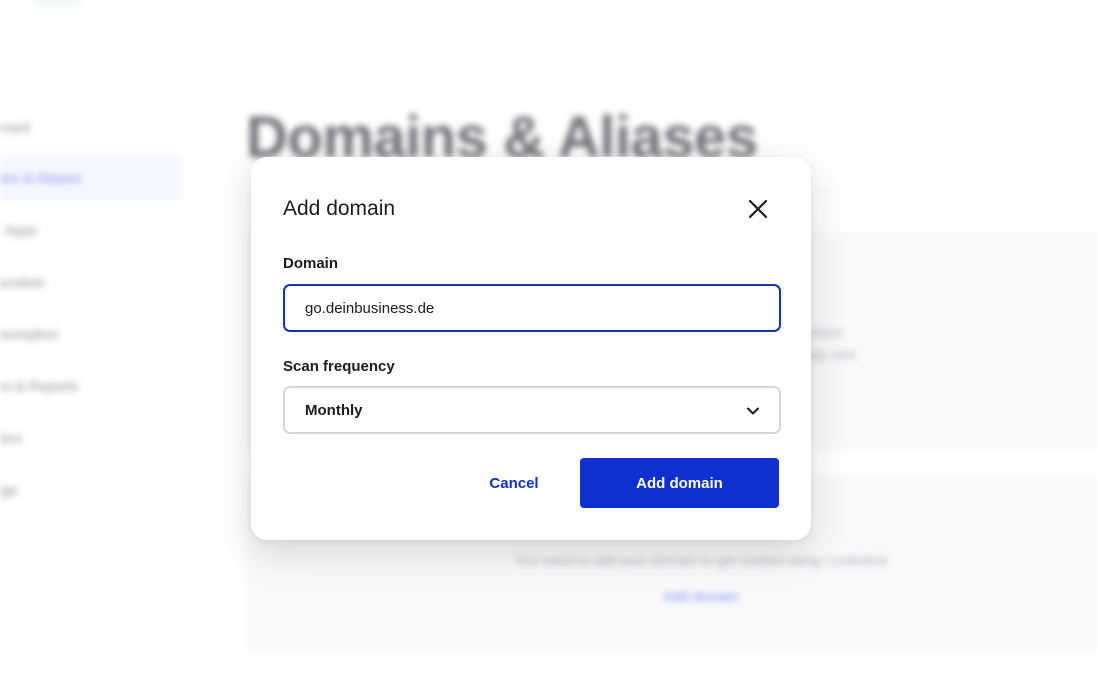 The height and width of the screenshot is (676, 1098). Describe the element at coordinates (679, 483) in the screenshot. I see `add-domain-button: Add domain` at that location.